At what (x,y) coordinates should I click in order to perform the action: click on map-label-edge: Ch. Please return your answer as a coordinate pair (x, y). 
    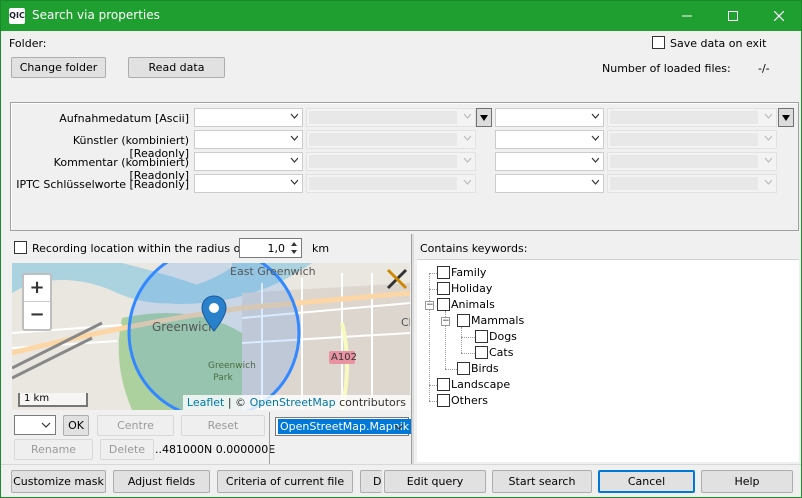
    Looking at the image, I should click on (405, 322).